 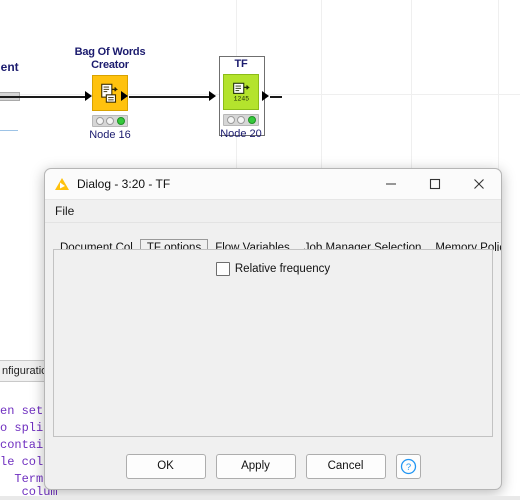 I want to click on minimize-button, so click(x=391, y=184).